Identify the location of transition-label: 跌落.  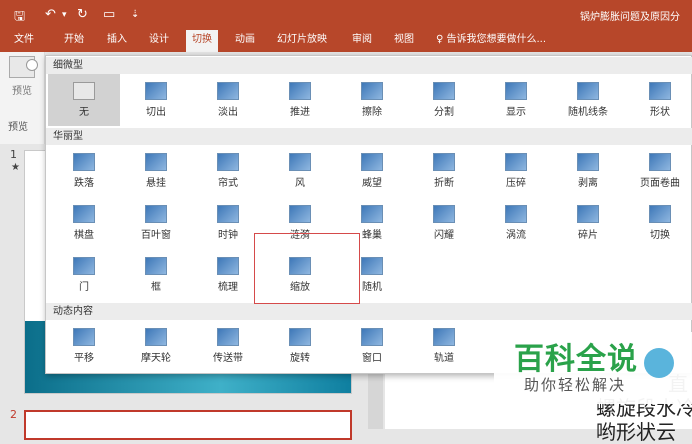
(84, 183).